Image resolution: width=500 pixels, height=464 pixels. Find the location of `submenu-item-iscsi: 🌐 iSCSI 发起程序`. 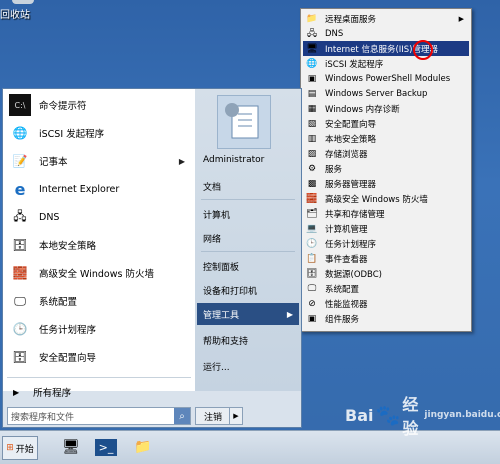

submenu-item-iscsi: 🌐 iSCSI 发起程序 is located at coordinates (386, 63).